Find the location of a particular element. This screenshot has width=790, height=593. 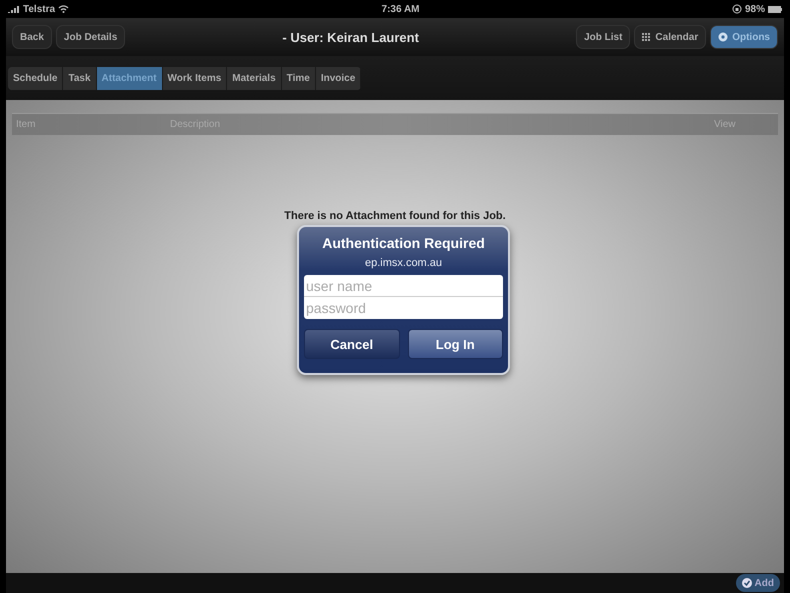

tab: Invoice is located at coordinates (339, 78).